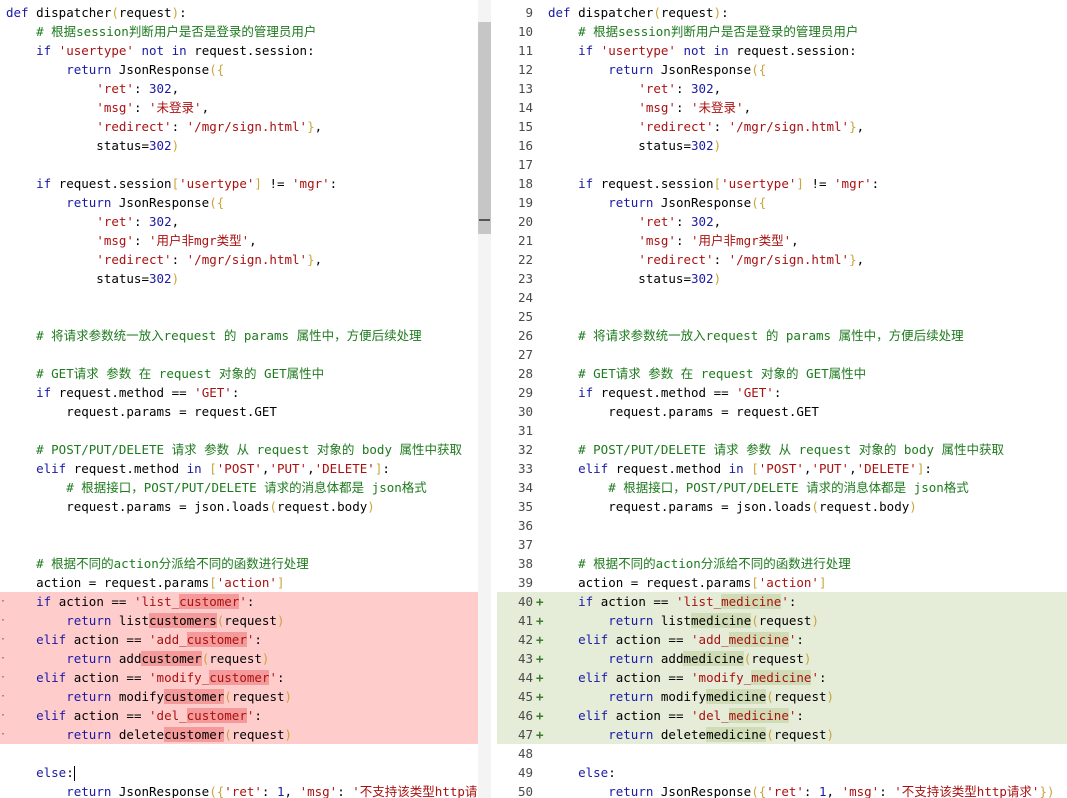  What do you see at coordinates (699, 563) in the screenshot?
I see `code-text: # 根据不同的action分派给不同的函数进行处理` at bounding box center [699, 563].